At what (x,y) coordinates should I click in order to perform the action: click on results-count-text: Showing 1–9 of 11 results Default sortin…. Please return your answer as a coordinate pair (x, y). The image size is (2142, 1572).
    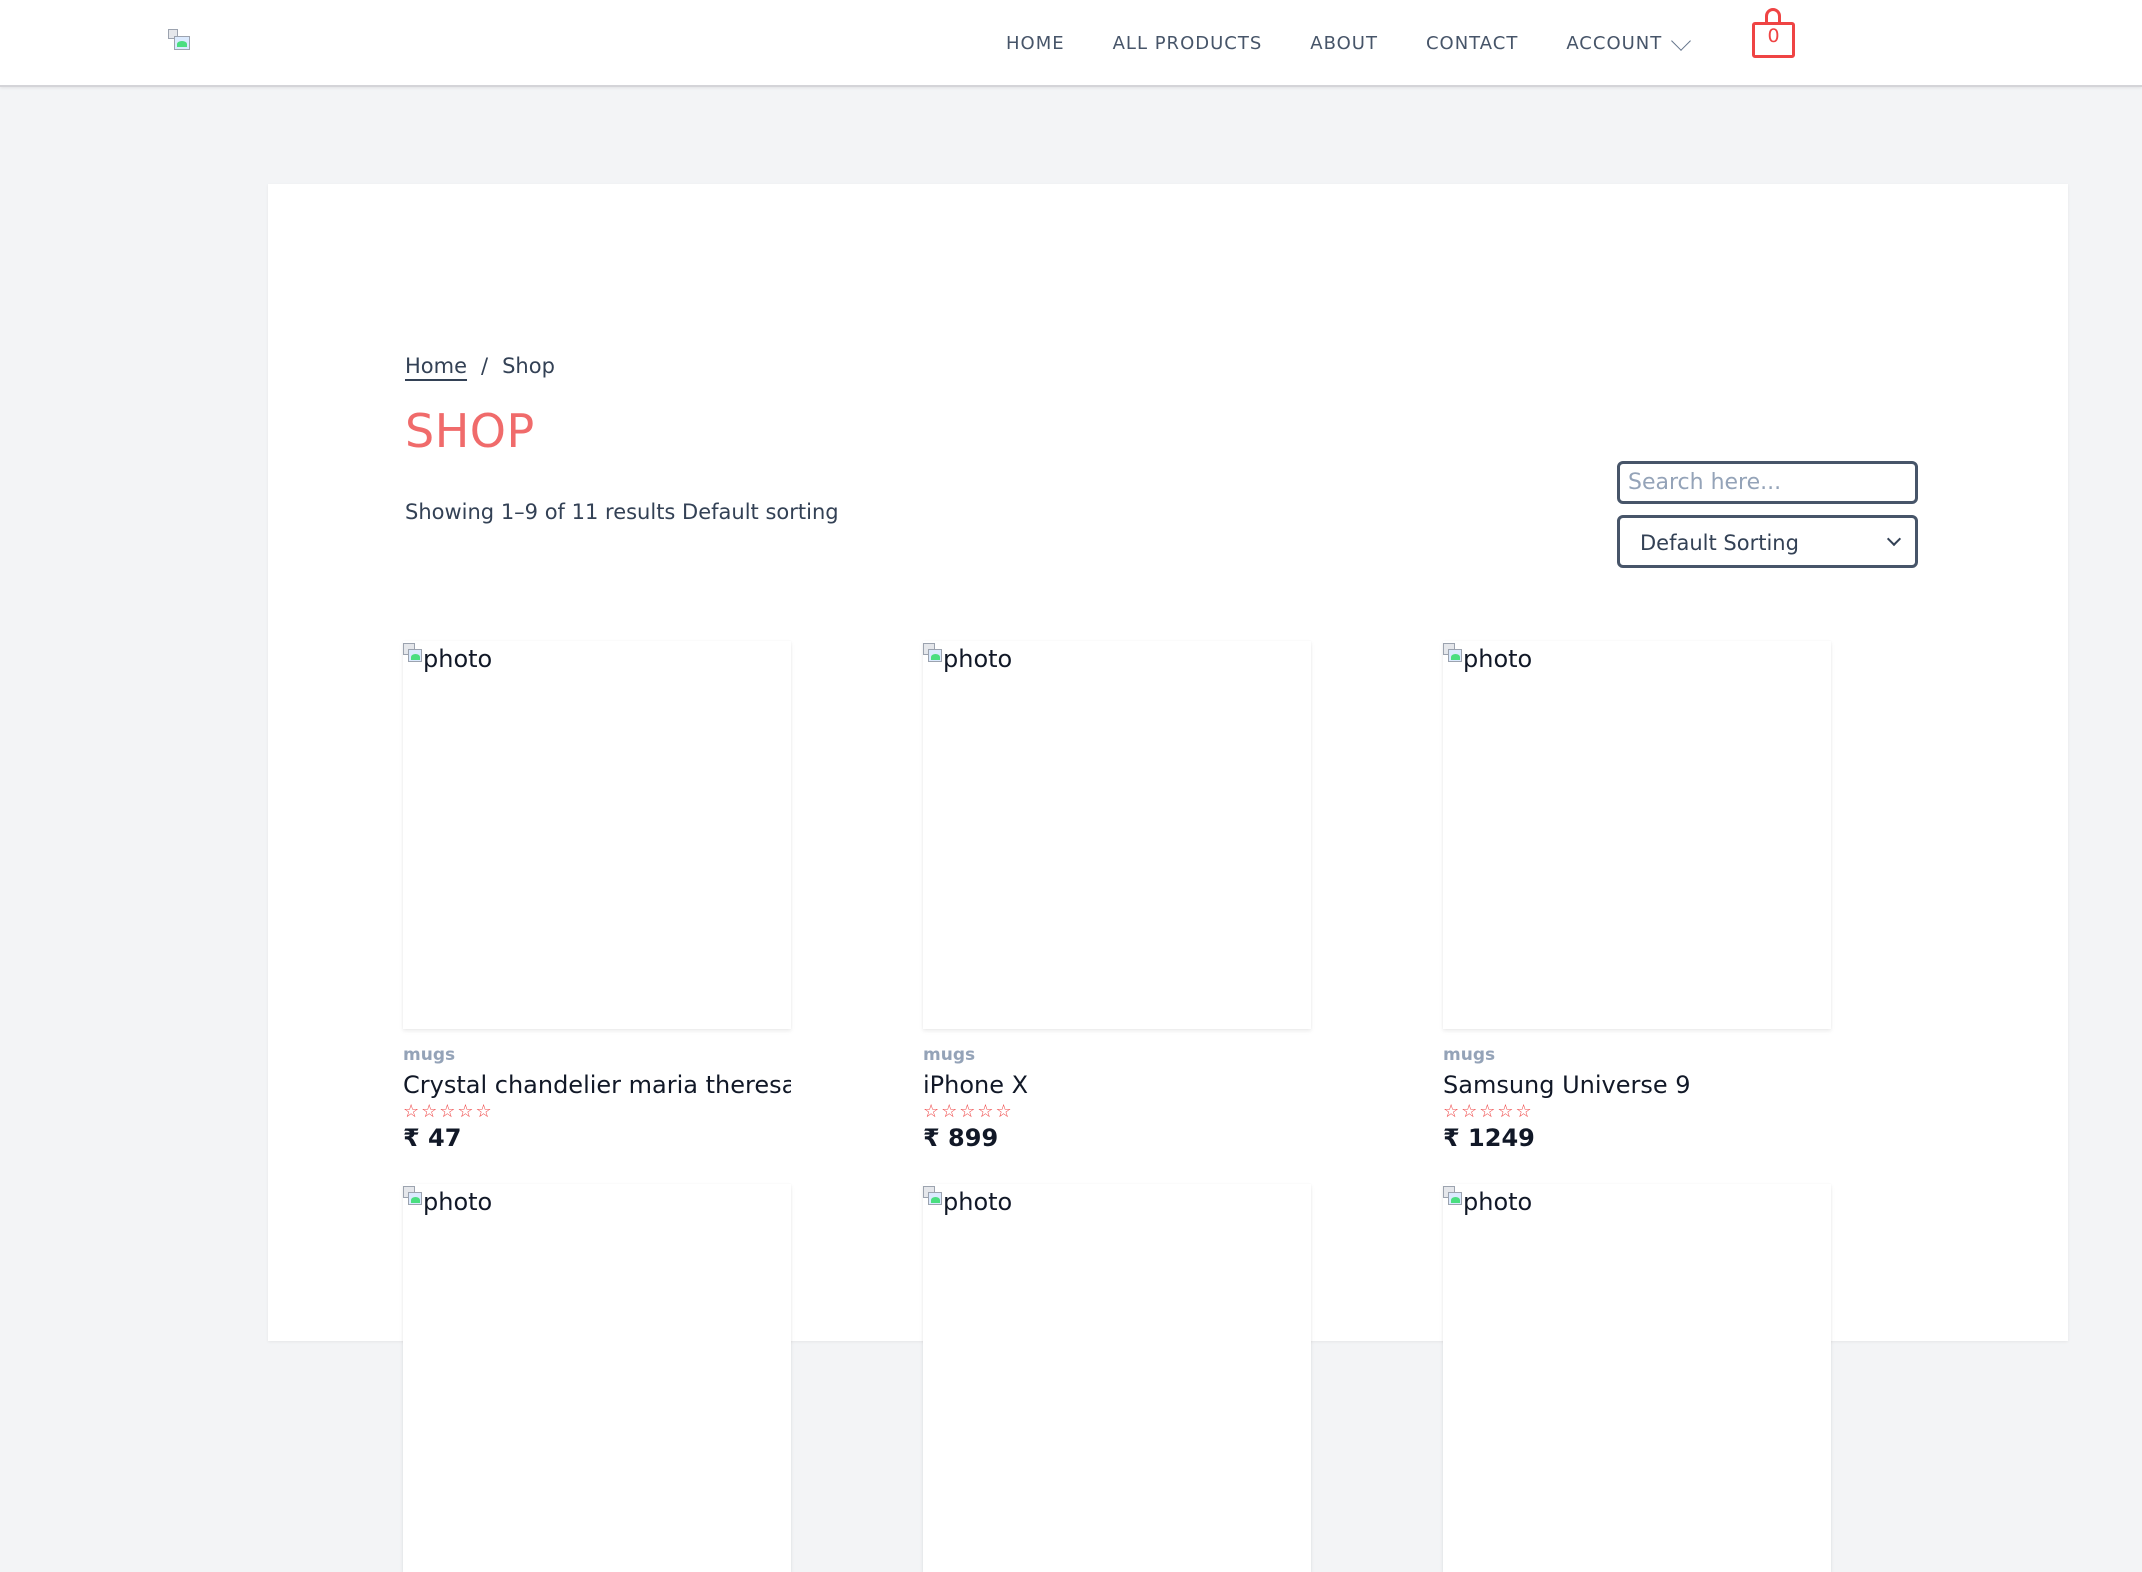
    Looking at the image, I should click on (622, 512).